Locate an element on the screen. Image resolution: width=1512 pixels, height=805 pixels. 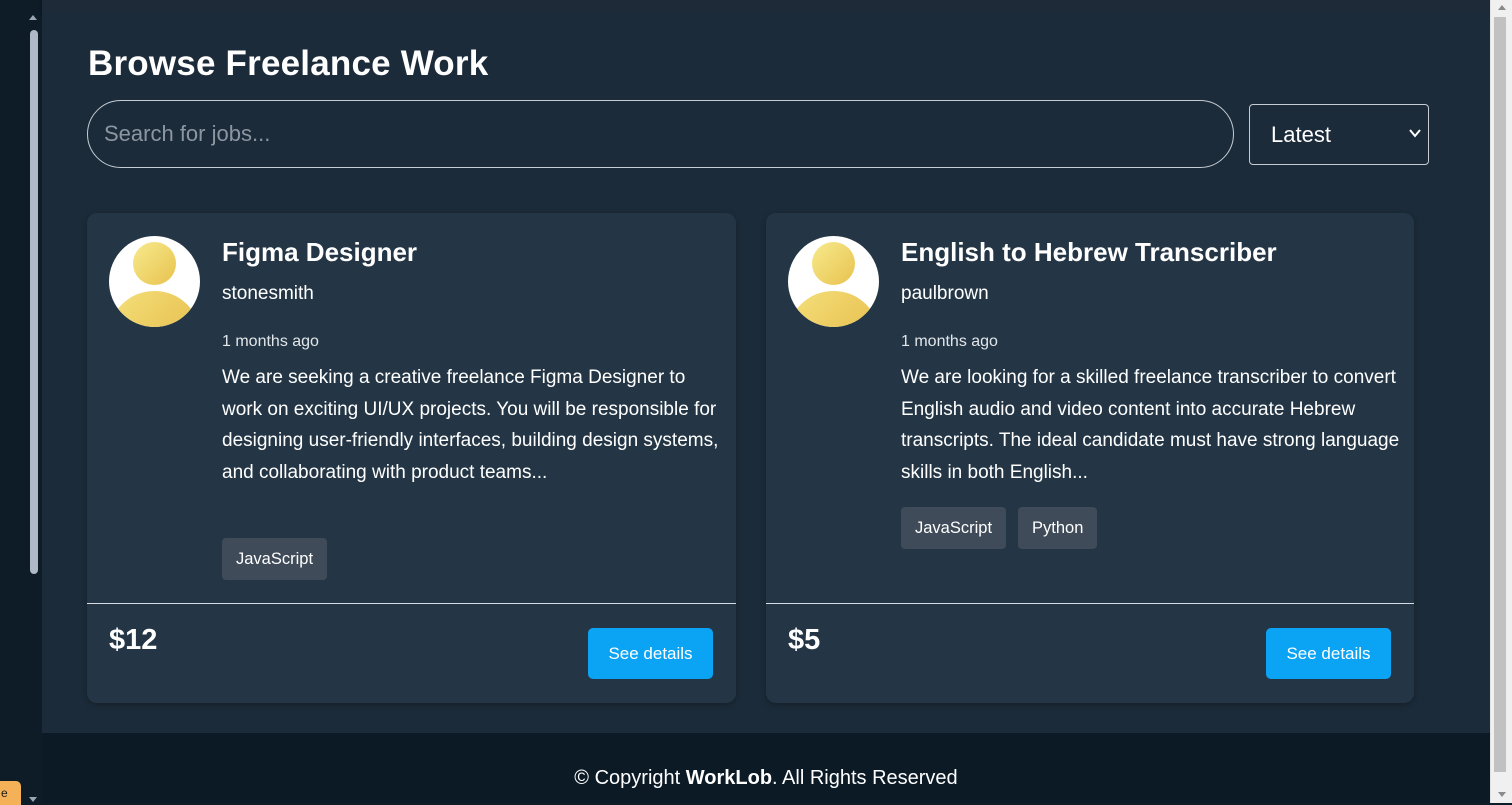
tag-list: JavaScript Python is located at coordinates (999, 528).